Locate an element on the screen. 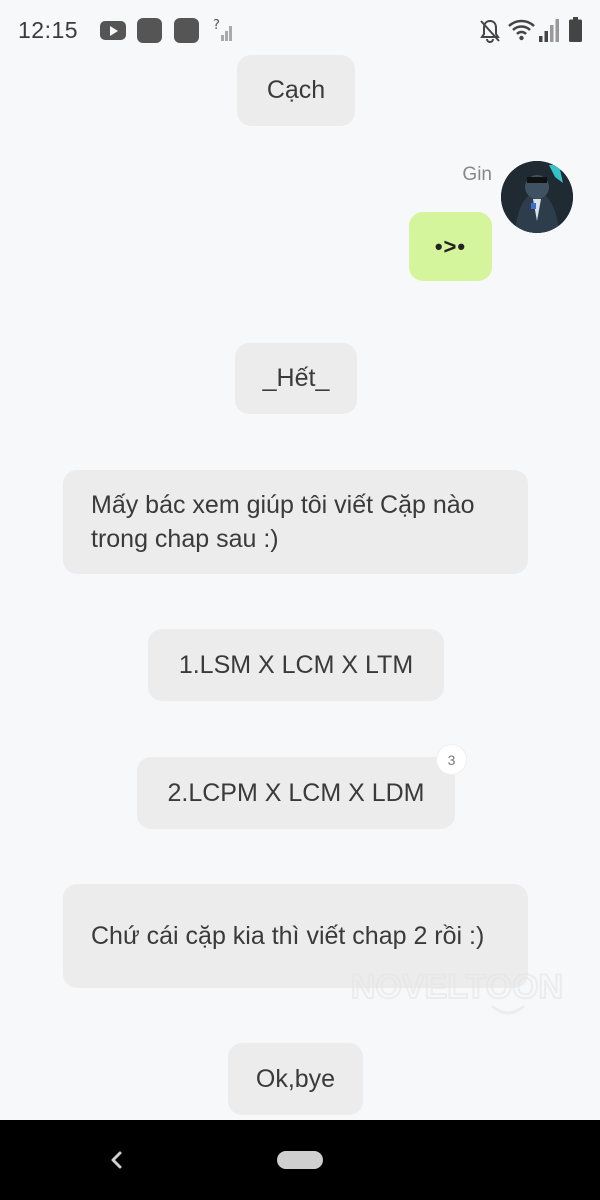 Image resolution: width=600 pixels, height=1200 pixels. chat-message-bubble: 1.LSM X LCM X LTM is located at coordinates (296, 665).